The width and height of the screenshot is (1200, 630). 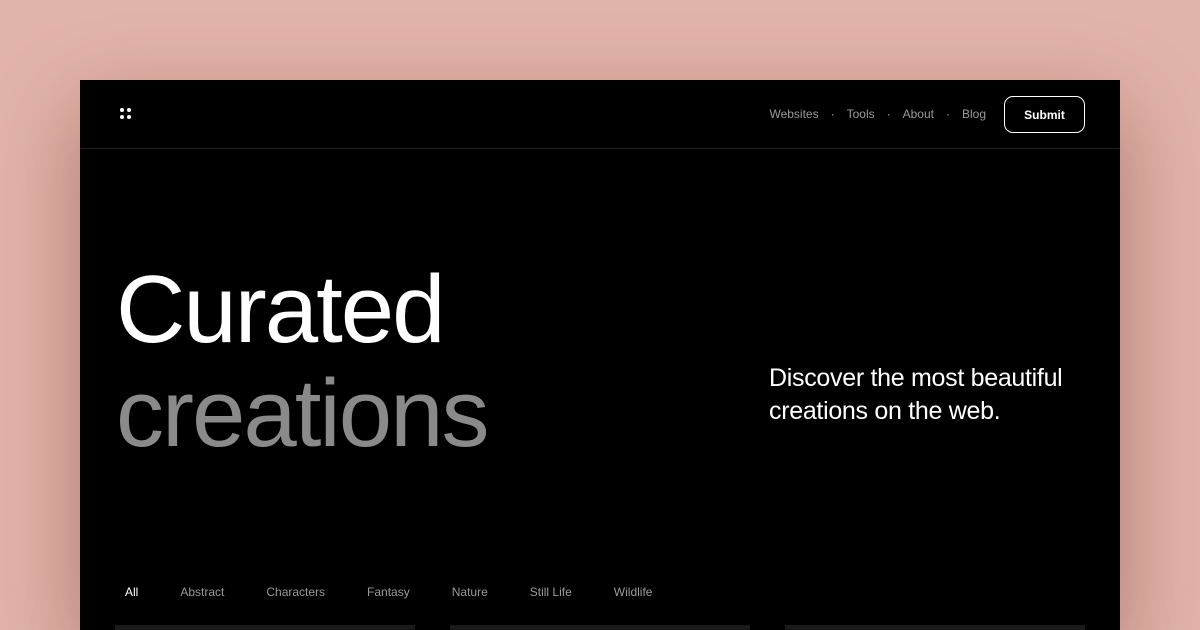 I want to click on top-bar: Websites · Tools · About · Blog Submit, so click(x=600, y=114).